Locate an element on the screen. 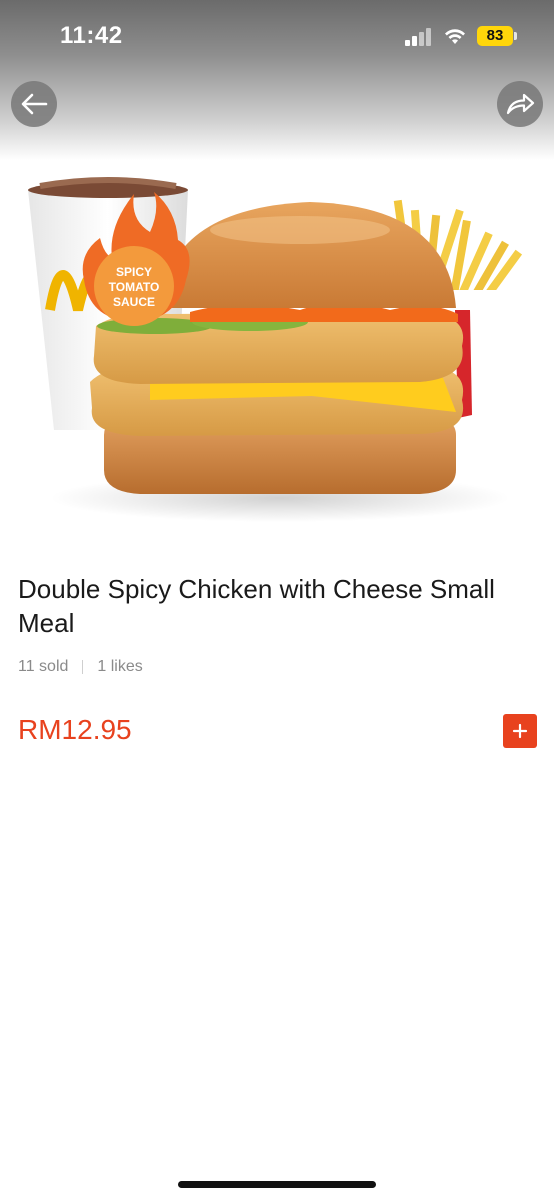 The height and width of the screenshot is (1200, 554). arrow-left-icon is located at coordinates (34, 104).